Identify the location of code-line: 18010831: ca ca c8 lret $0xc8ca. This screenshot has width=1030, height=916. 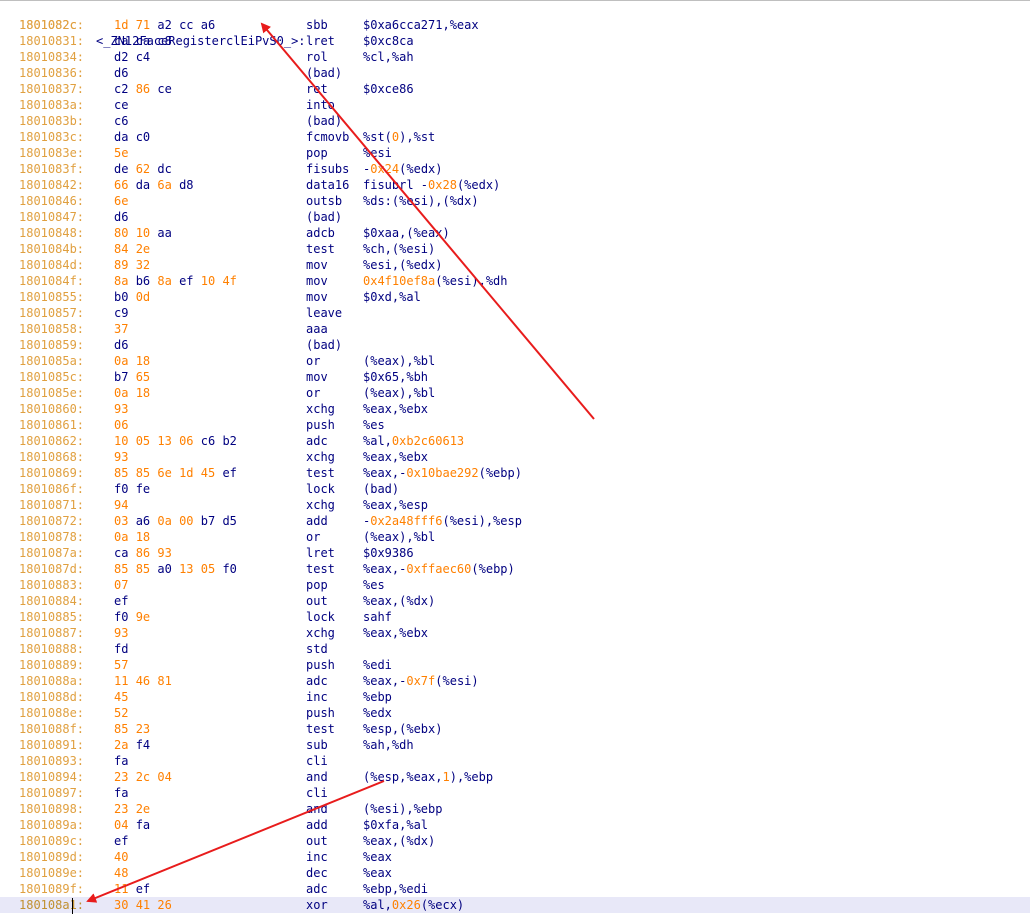
(515, 41).